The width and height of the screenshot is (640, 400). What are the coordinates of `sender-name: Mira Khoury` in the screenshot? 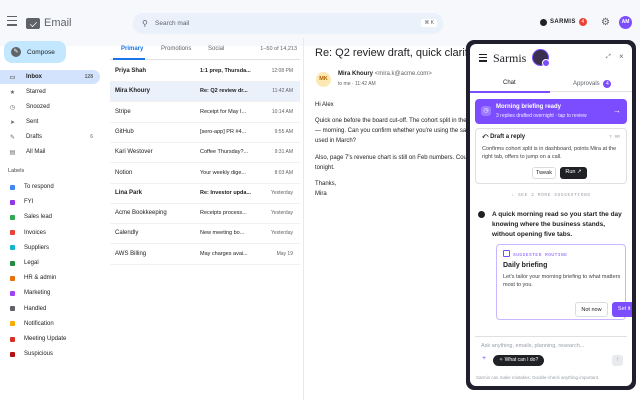 It's located at (356, 74).